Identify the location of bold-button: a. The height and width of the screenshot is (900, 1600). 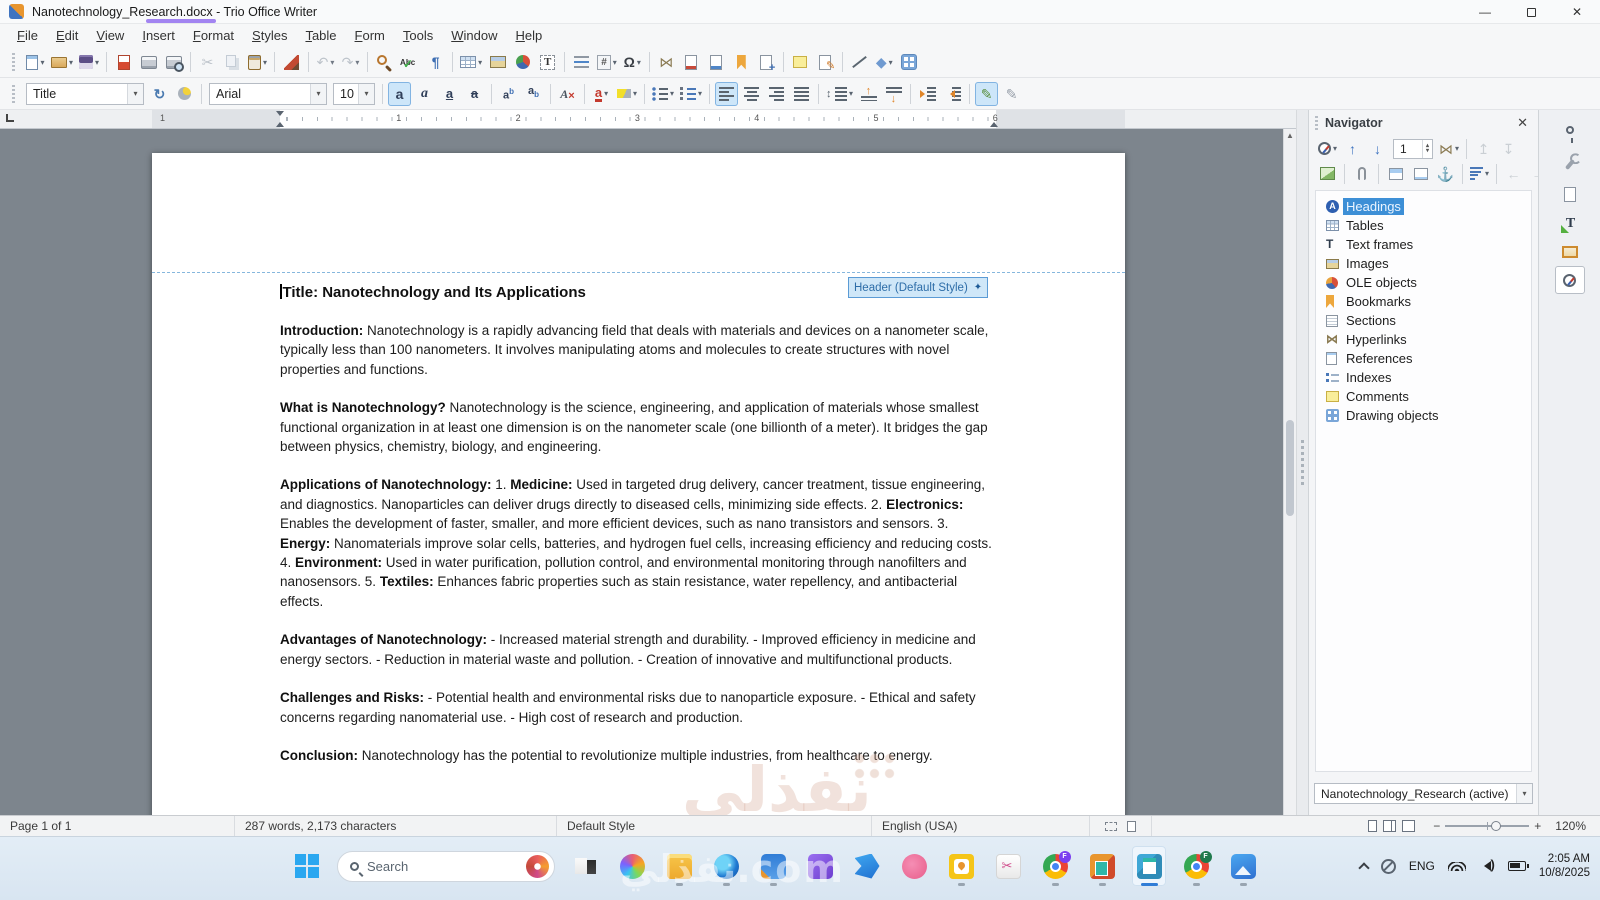
(399, 93).